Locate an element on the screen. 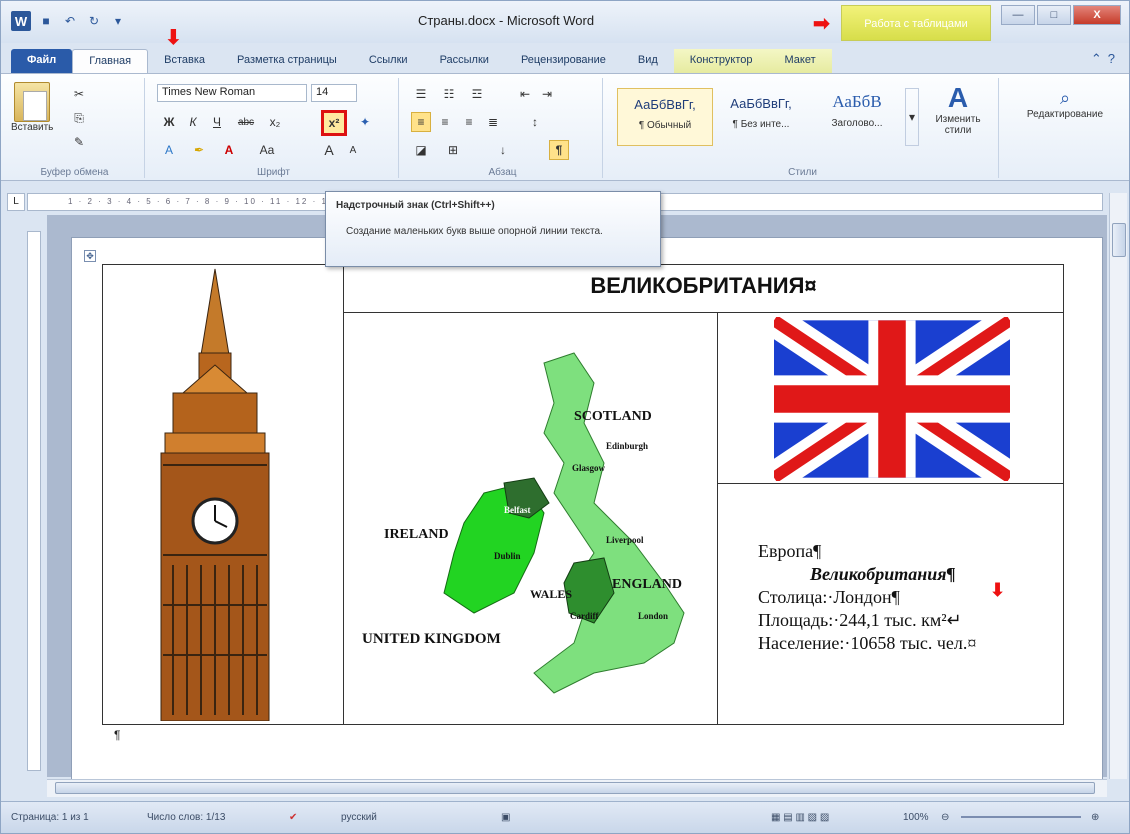 The width and height of the screenshot is (1130, 834). close-button: X is located at coordinates (1097, 15).